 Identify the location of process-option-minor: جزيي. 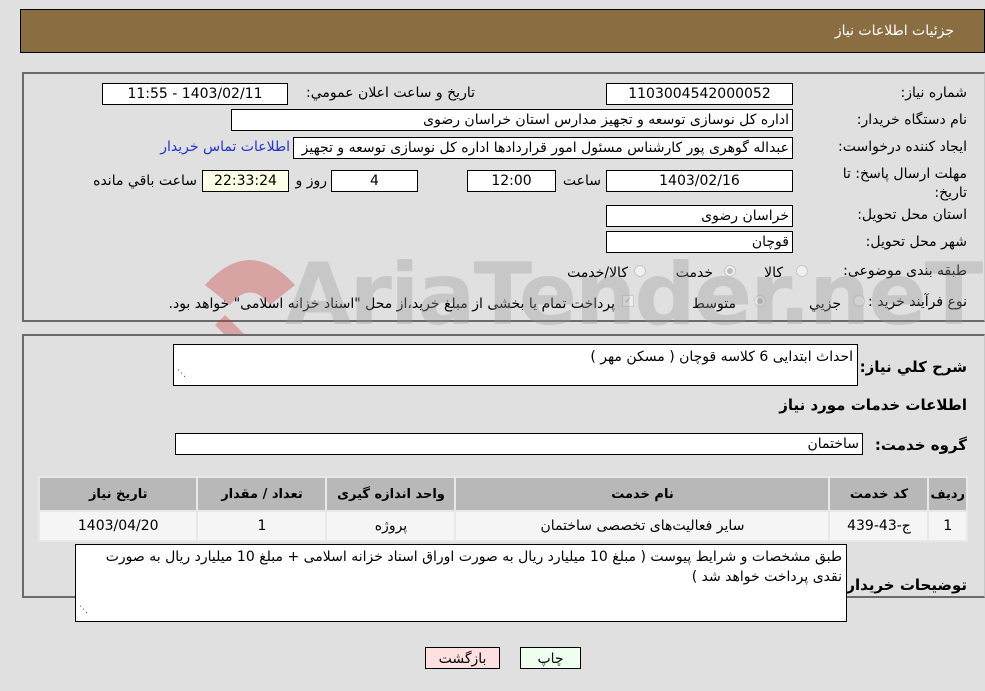
(825, 304).